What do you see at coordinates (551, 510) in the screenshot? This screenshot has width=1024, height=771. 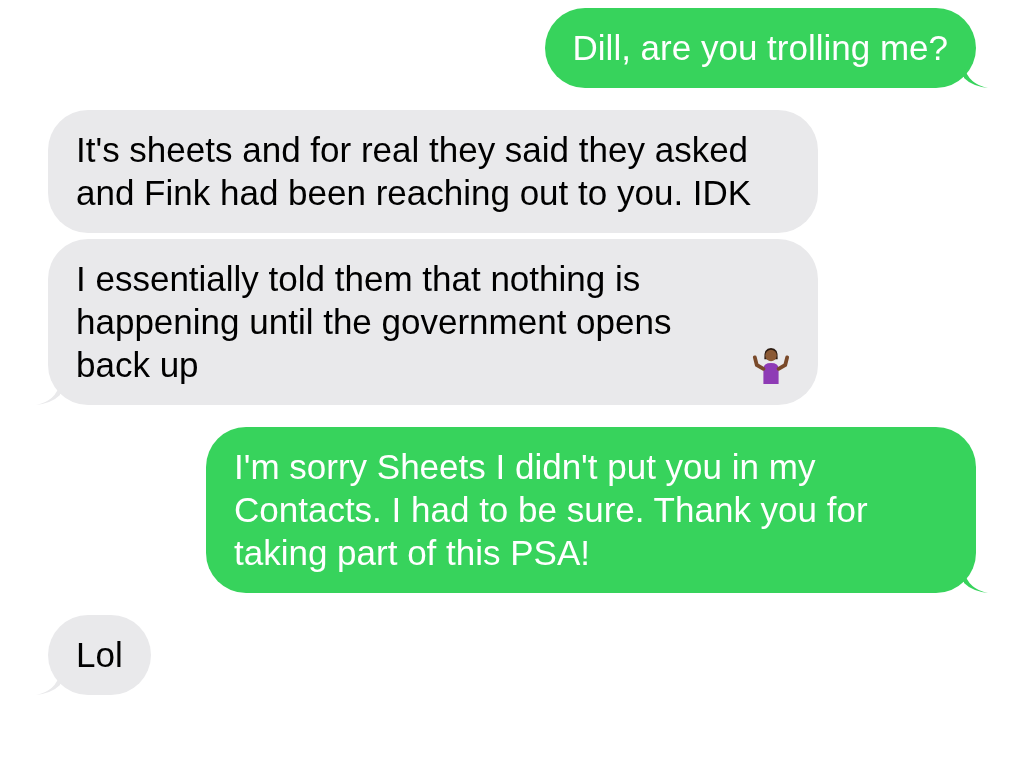 I see `message-text: I'm sorry Sheets I didn't put you in my Contacts. I had to be sure. Thank you for taking part of this PSA!` at bounding box center [551, 510].